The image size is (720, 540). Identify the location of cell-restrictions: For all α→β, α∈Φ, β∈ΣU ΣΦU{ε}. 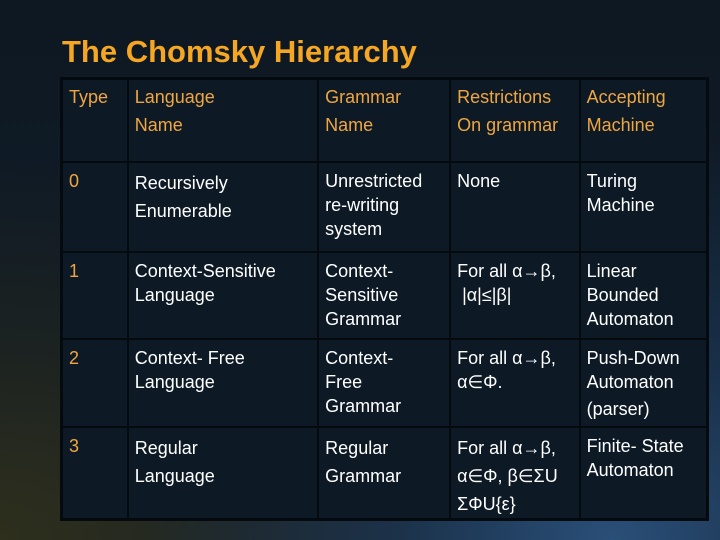
(515, 472).